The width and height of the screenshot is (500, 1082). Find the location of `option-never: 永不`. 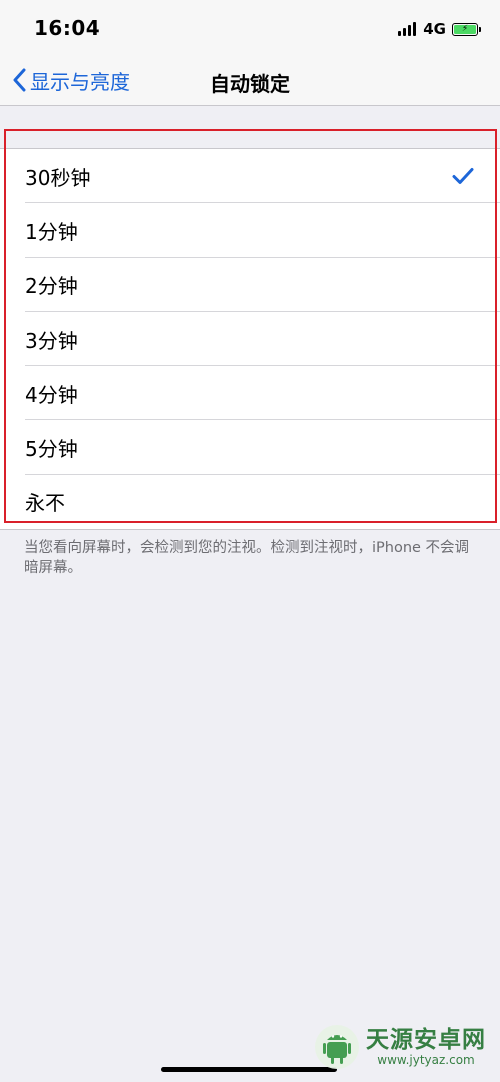

option-never: 永不 is located at coordinates (250, 502).